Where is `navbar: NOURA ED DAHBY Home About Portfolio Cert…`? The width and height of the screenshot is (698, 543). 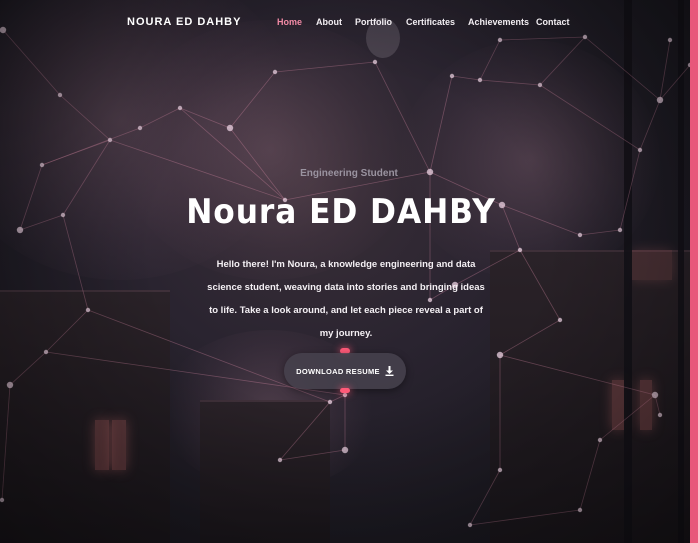
navbar: NOURA ED DAHBY Home About Portfolio Cert… is located at coordinates (349, 22).